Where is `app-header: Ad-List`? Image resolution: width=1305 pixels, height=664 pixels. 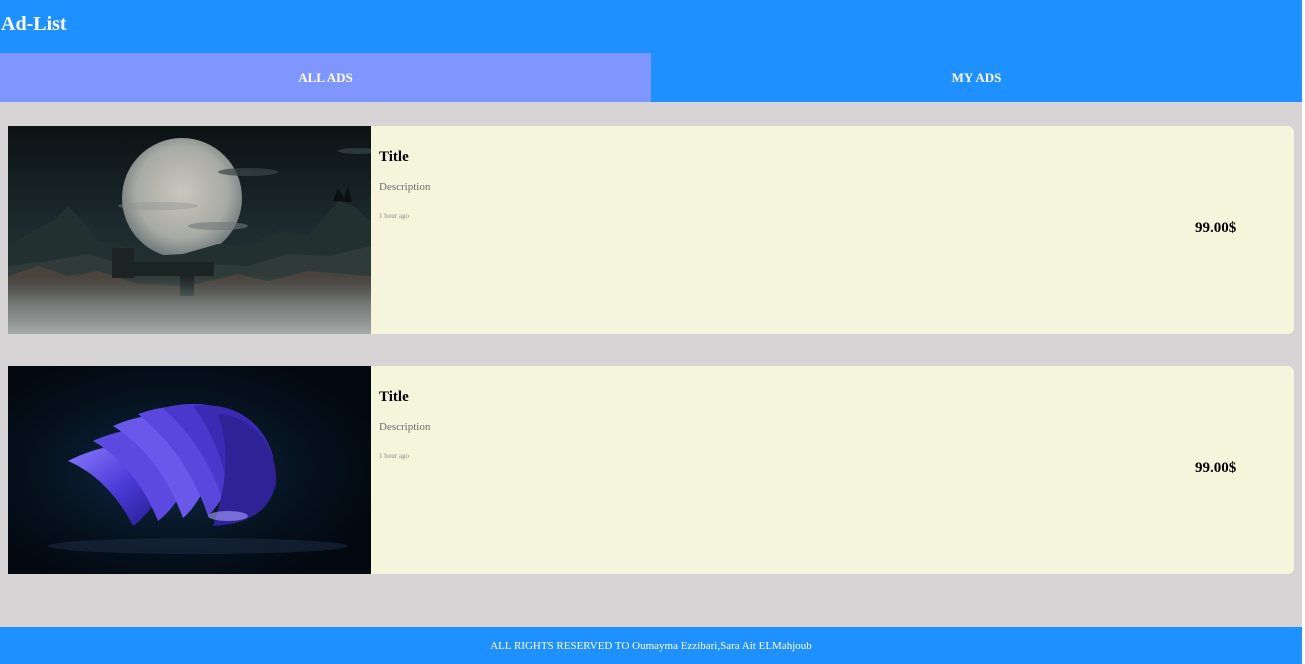
app-header: Ad-List is located at coordinates (651, 26).